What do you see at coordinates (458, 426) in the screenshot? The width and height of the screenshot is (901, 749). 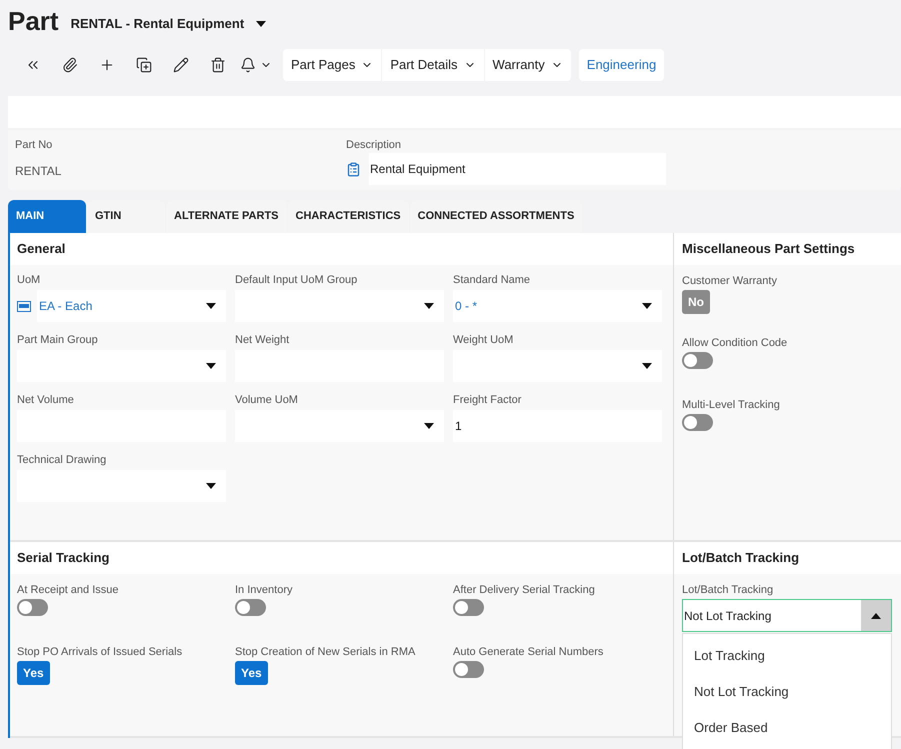 I see `field-value: 1` at bounding box center [458, 426].